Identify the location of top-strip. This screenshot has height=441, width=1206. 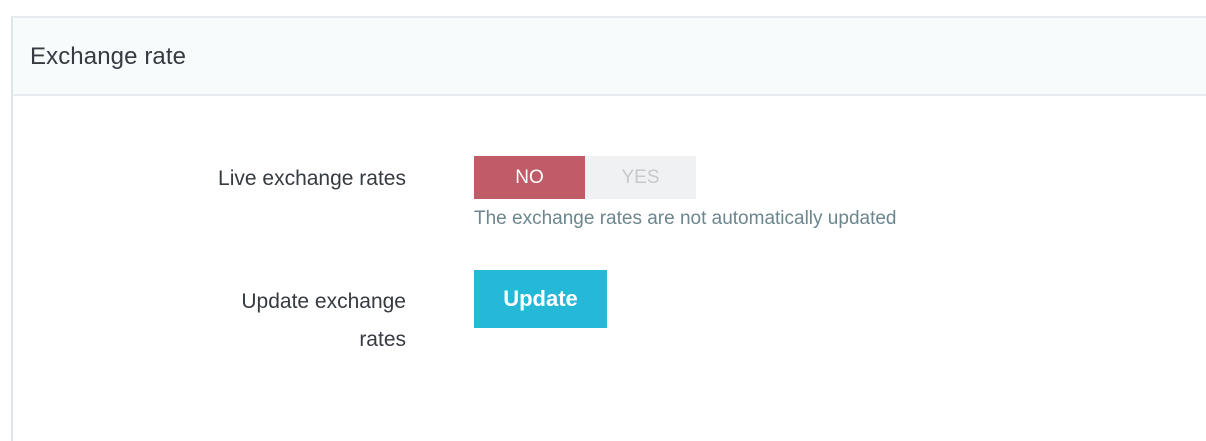
(603, 8).